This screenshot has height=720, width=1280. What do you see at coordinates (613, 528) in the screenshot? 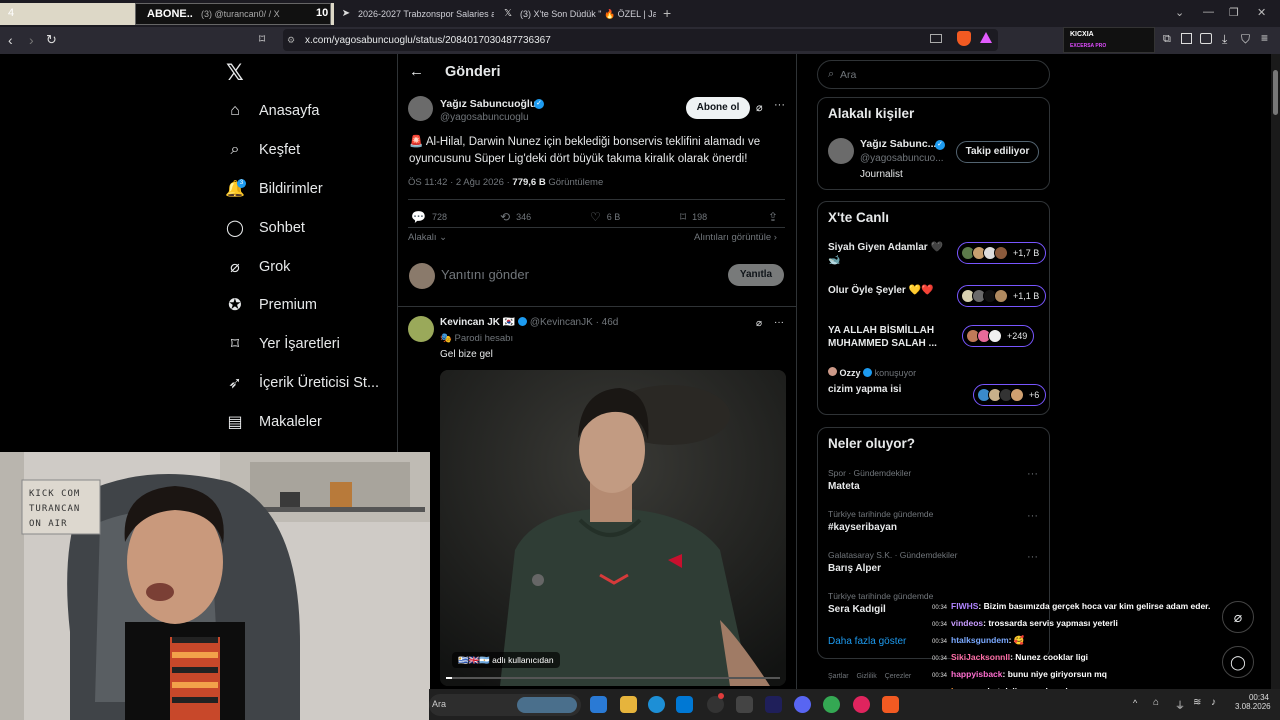
I see `video-player: 🇺🇾🇬🇧🇦🇷 adlı kullanıcıdan` at bounding box center [613, 528].